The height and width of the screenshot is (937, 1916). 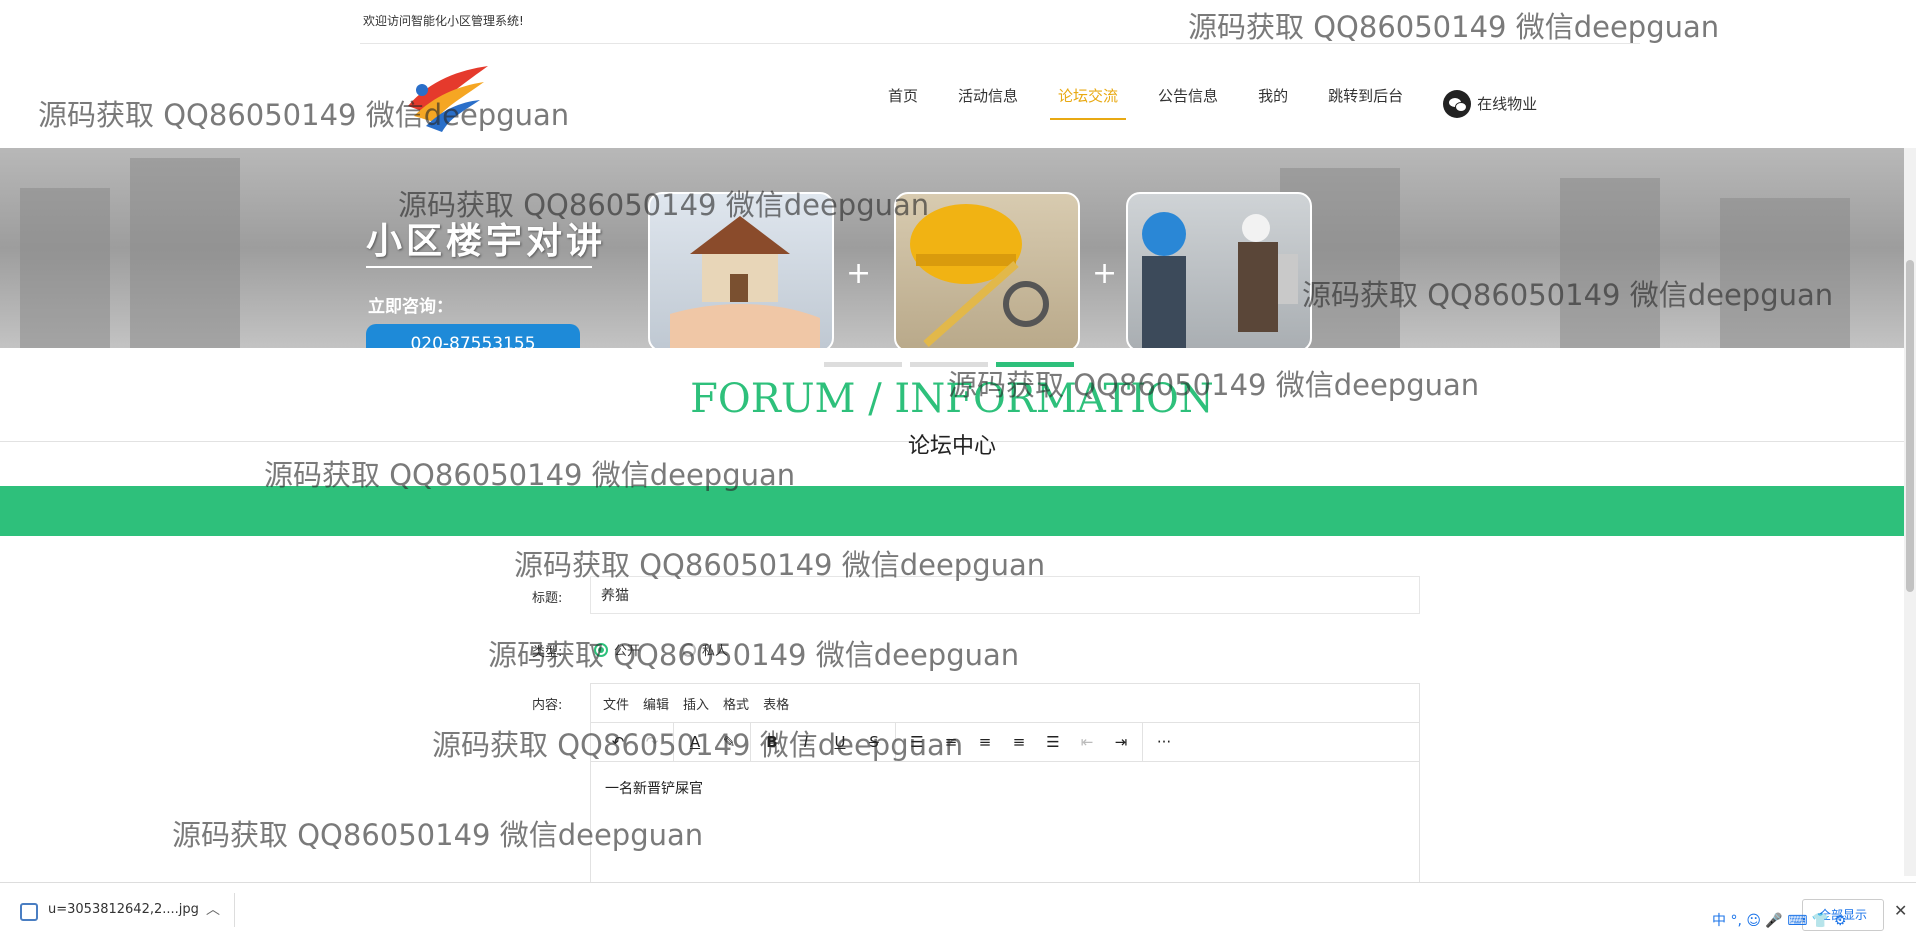 What do you see at coordinates (806, 742) in the screenshot?
I see `italic-icon: I` at bounding box center [806, 742].